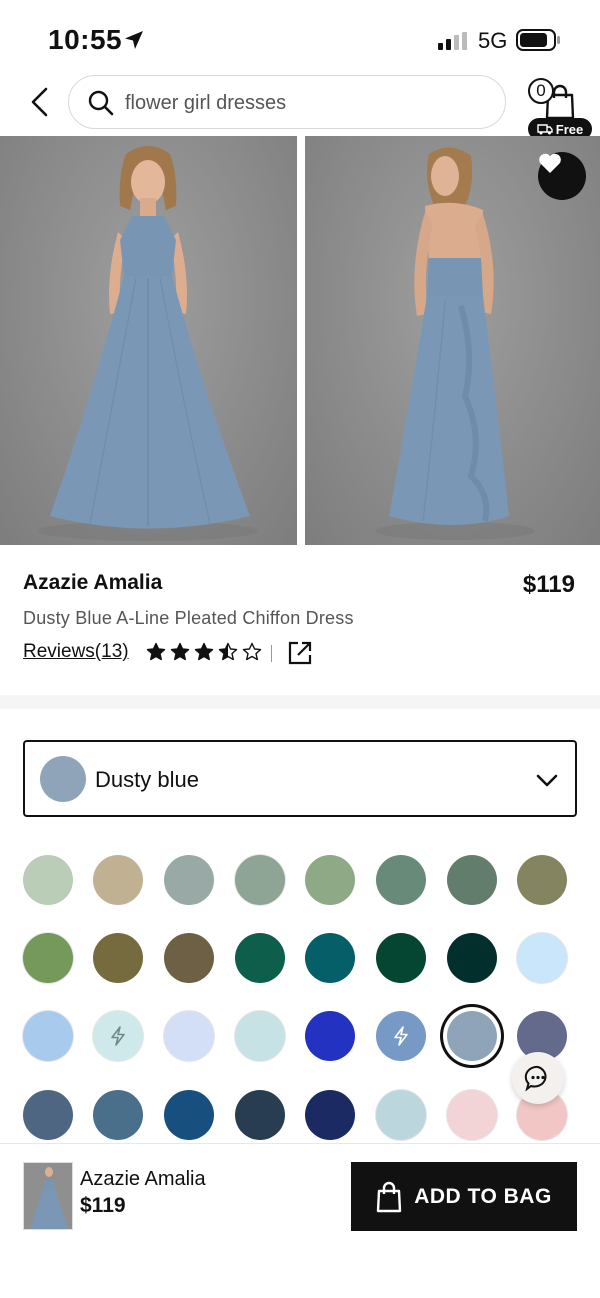  What do you see at coordinates (148, 343) in the screenshot?
I see `dress-front-illustration` at bounding box center [148, 343].